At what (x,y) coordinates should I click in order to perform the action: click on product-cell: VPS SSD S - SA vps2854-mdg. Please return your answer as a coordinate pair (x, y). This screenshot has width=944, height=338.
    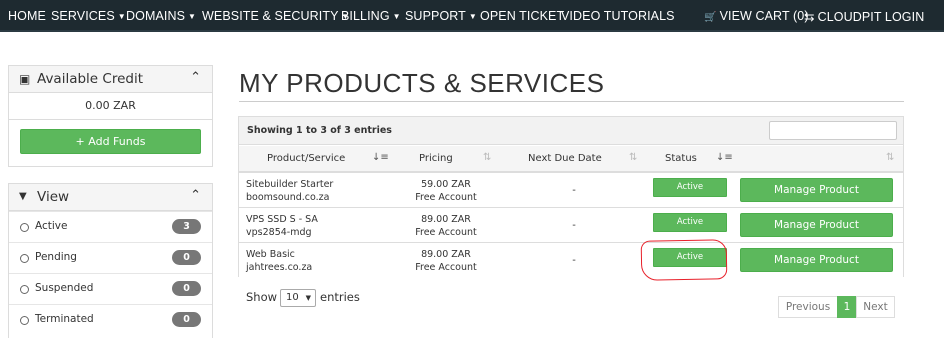
    Looking at the image, I should click on (282, 226).